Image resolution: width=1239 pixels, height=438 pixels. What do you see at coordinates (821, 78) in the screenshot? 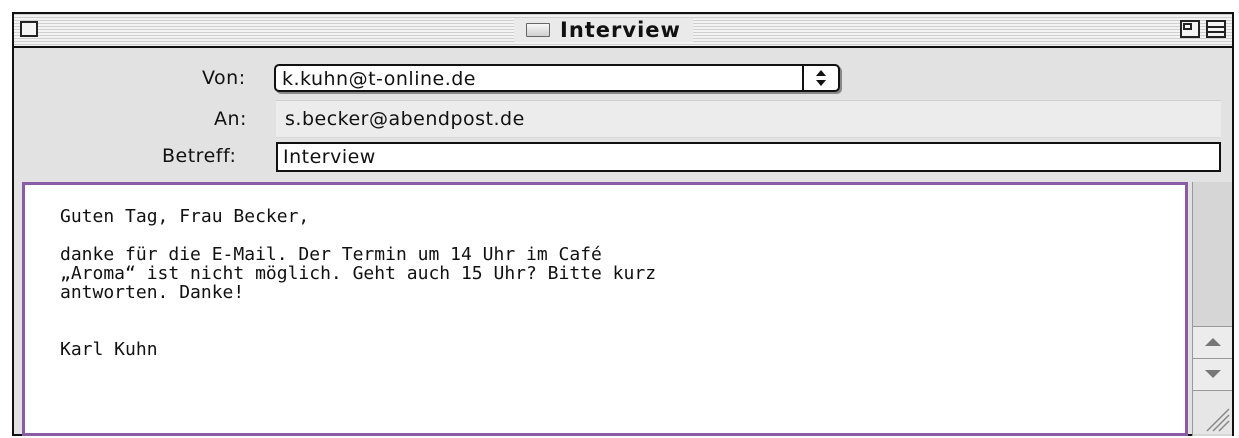
I see `up-down-arrows-icon` at bounding box center [821, 78].